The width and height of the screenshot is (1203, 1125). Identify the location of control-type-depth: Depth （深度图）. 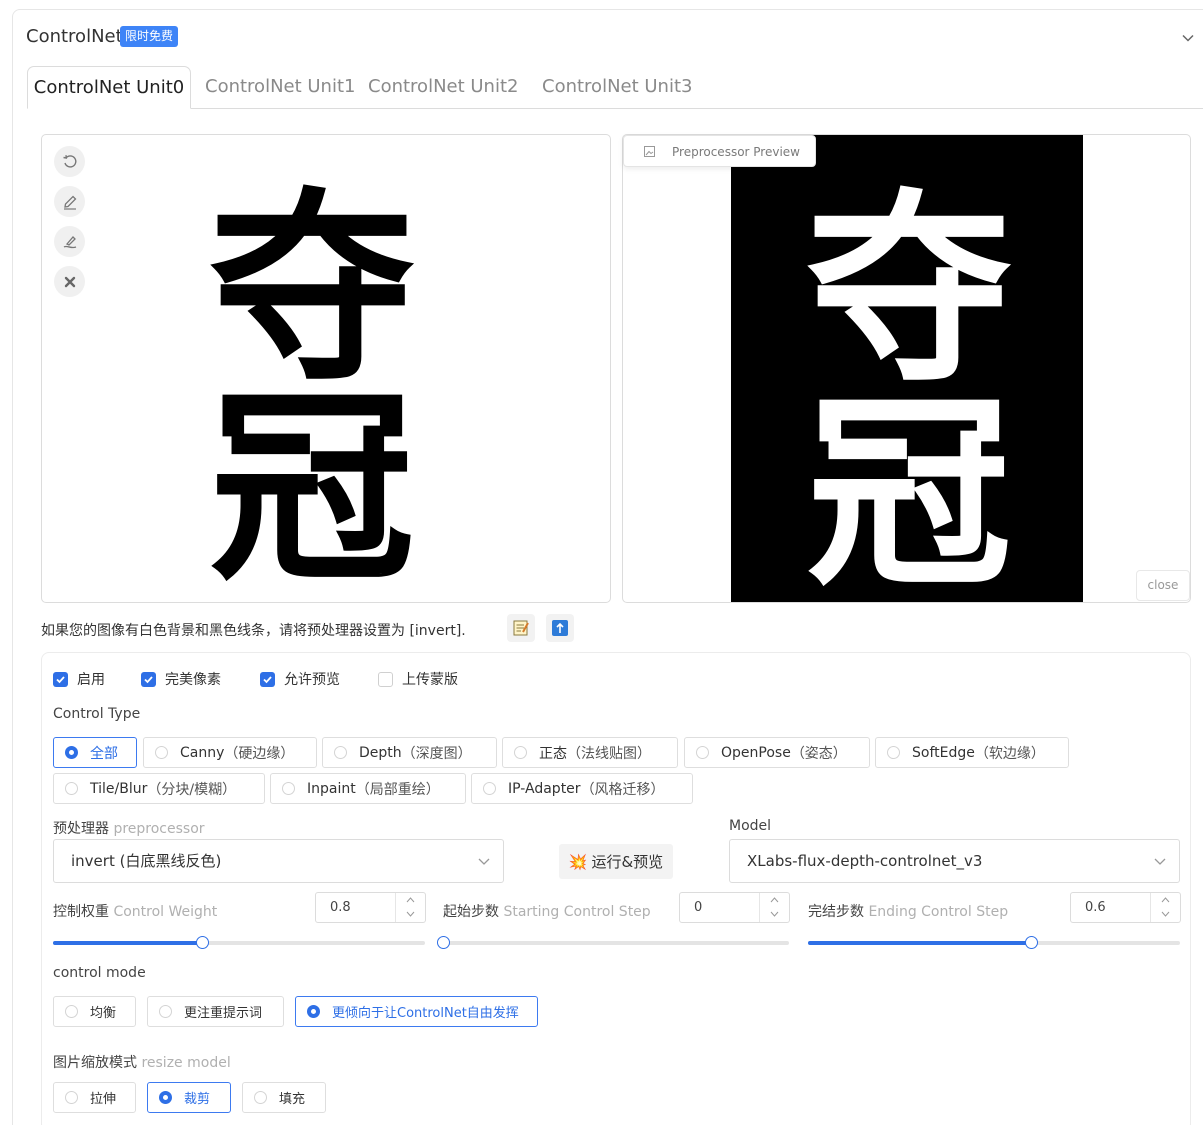
(409, 752).